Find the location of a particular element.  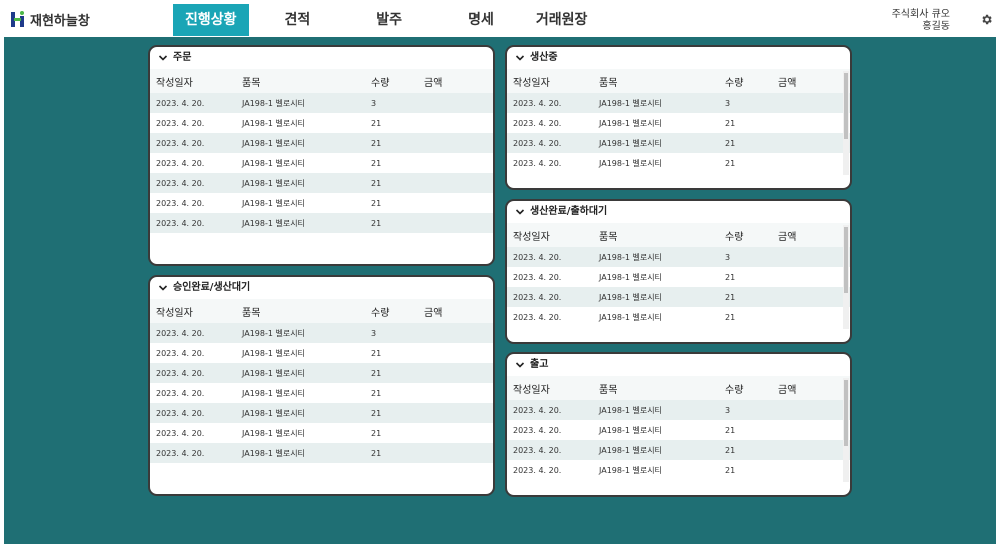

panel-header-approved: 승인완료/생산대기 is located at coordinates (321, 288).